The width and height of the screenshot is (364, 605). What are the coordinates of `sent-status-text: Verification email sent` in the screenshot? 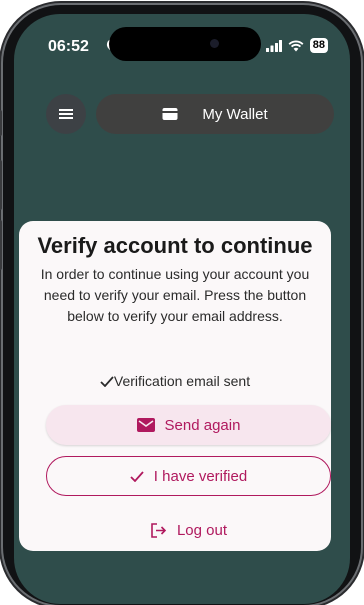 It's located at (182, 381).